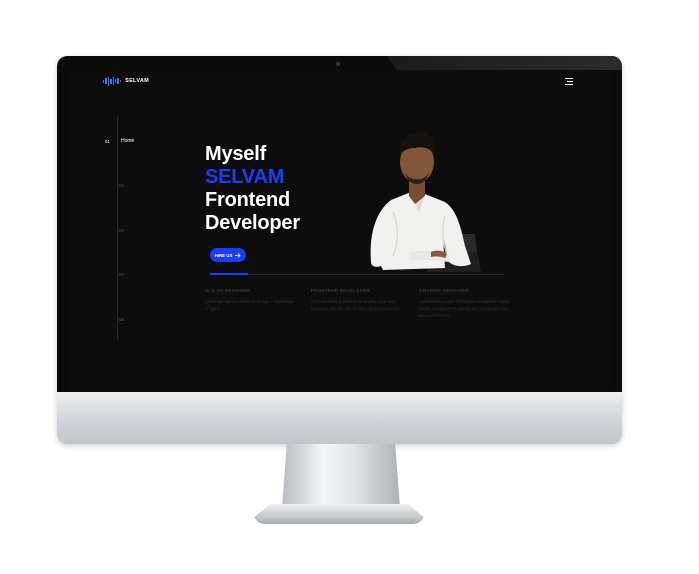 This screenshot has width=699, height=574. Describe the element at coordinates (338, 64) in the screenshot. I see `camera-dot` at that location.